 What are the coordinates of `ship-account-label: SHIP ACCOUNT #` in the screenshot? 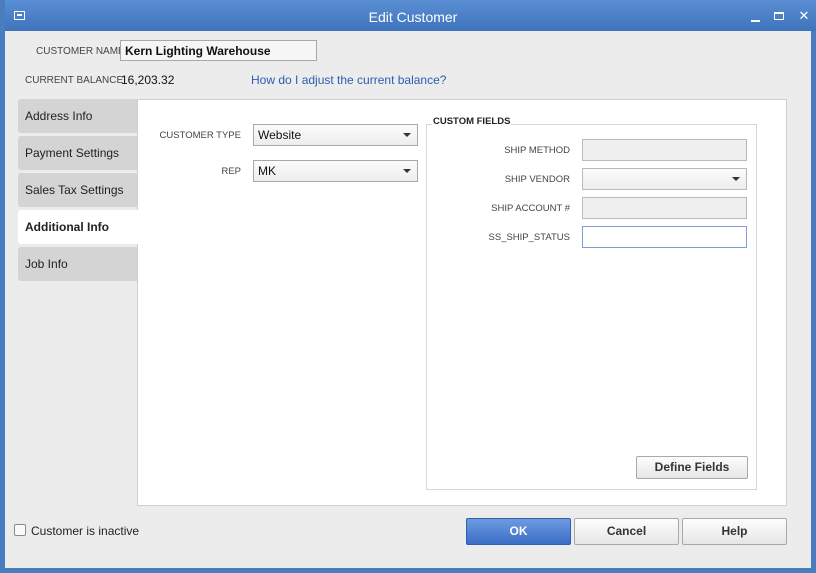 It's located at (530, 208).